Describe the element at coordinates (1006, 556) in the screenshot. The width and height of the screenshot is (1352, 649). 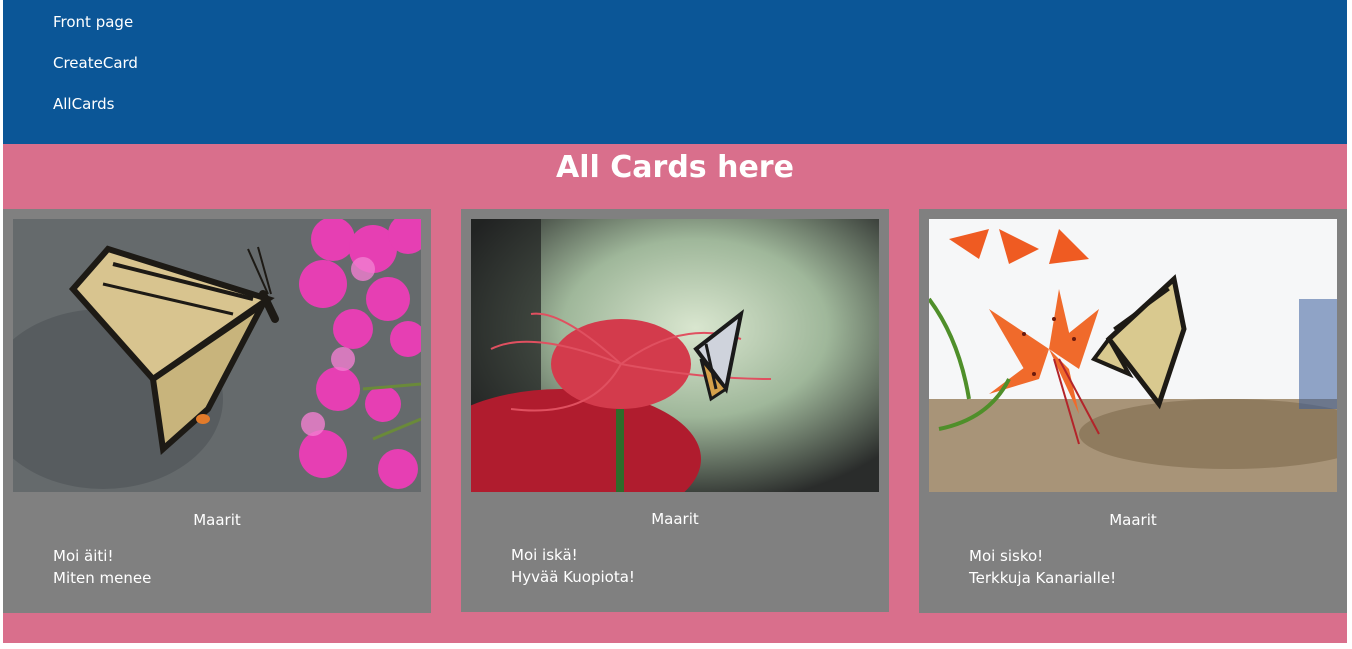
I see `card-message-line: Moi sisko!` at that location.